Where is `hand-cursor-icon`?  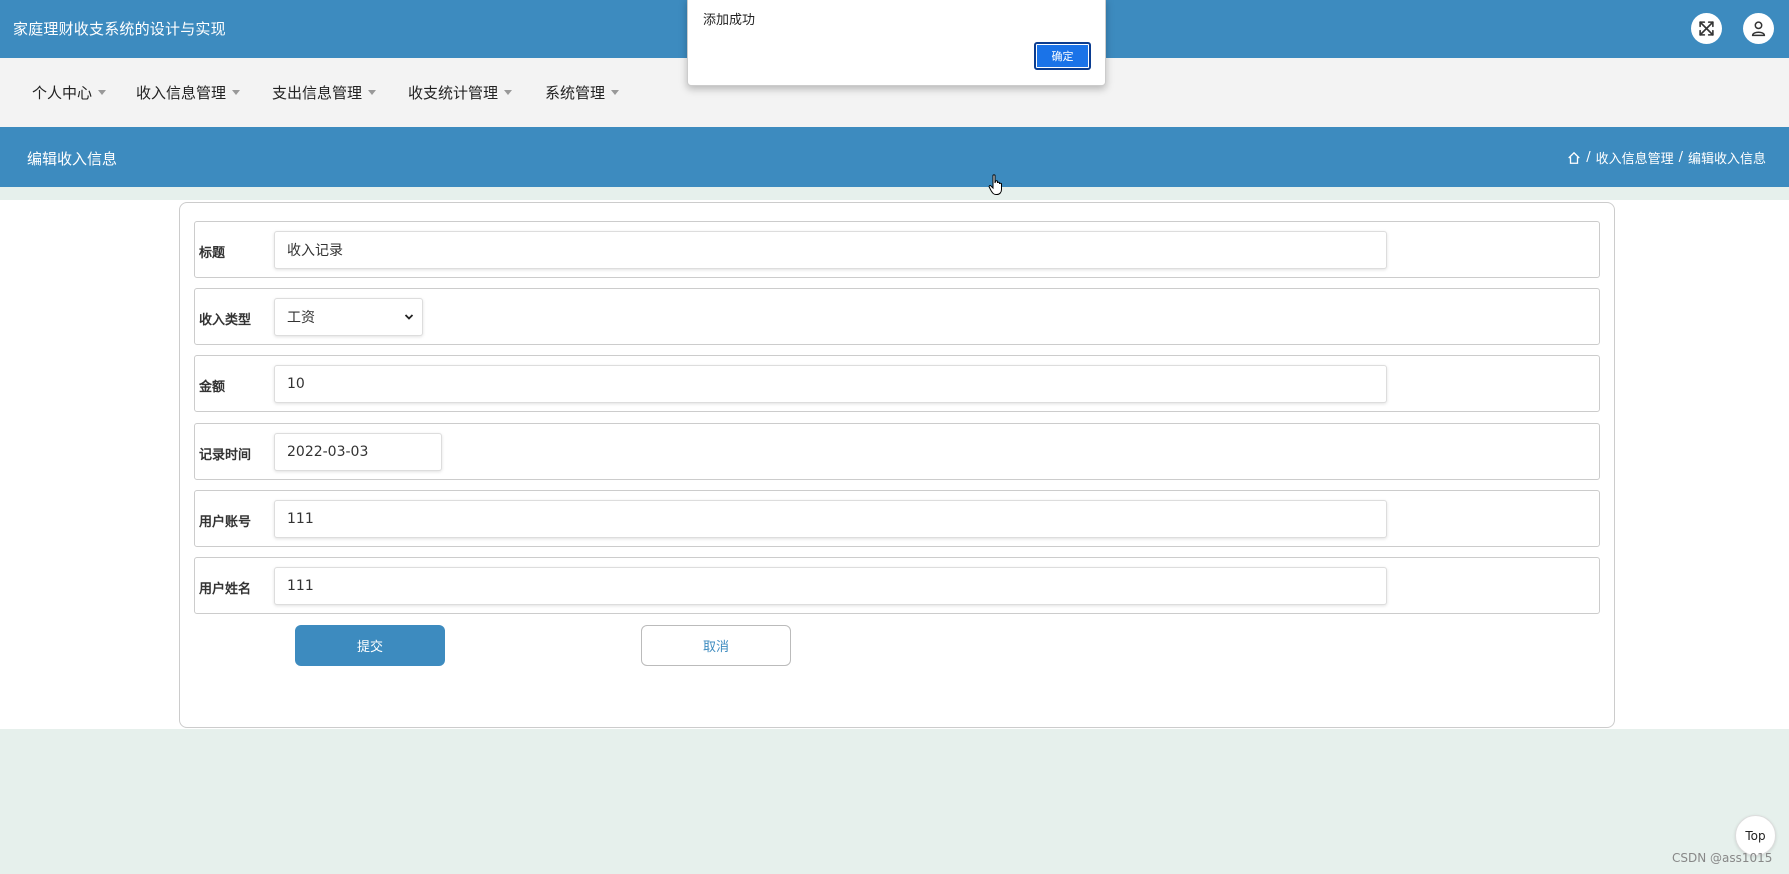
hand-cursor-icon is located at coordinates (995, 184).